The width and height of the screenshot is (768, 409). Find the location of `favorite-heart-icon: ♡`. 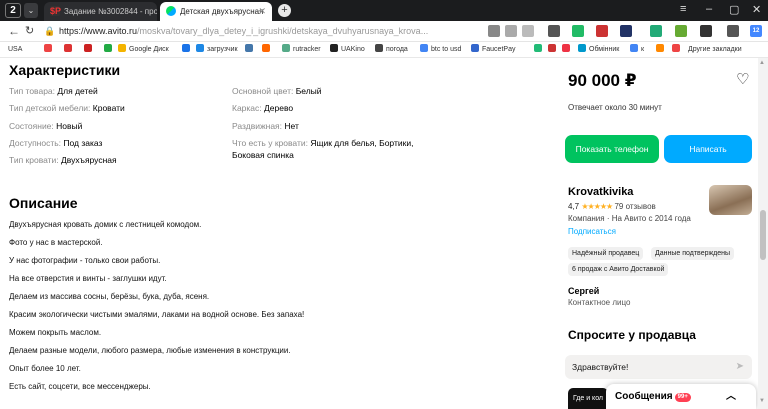

favorite-heart-icon: ♡ is located at coordinates (742, 79).